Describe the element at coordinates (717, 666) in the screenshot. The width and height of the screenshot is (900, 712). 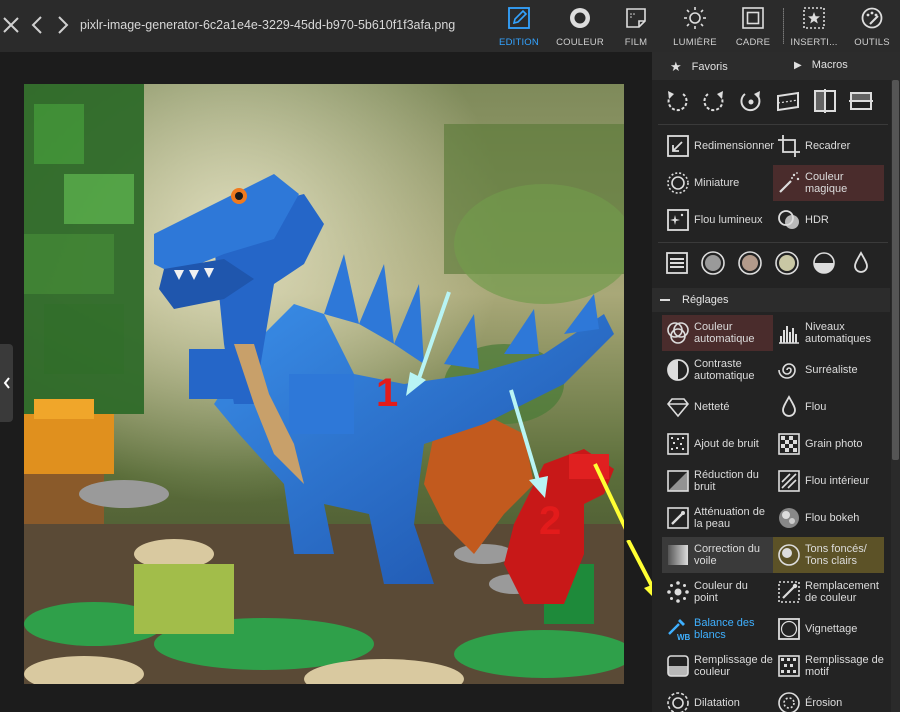
I see `tool-remplissage-de-couleur: Remplissage de couleur` at that location.